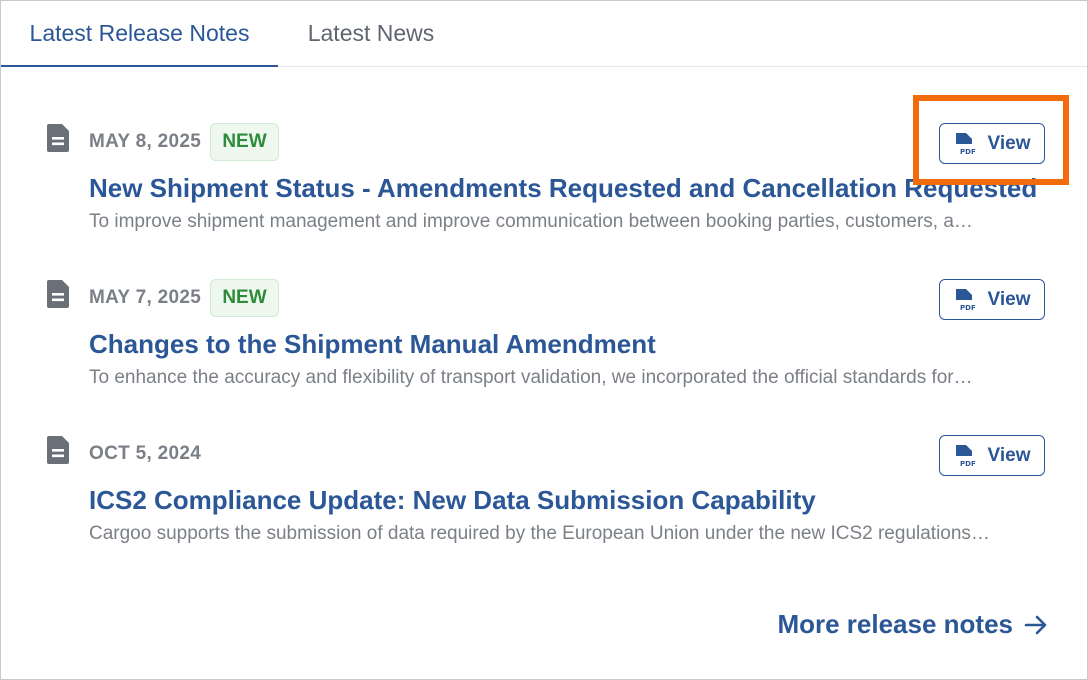 This screenshot has width=1088, height=680. I want to click on tab-label: Latest News, so click(371, 33).